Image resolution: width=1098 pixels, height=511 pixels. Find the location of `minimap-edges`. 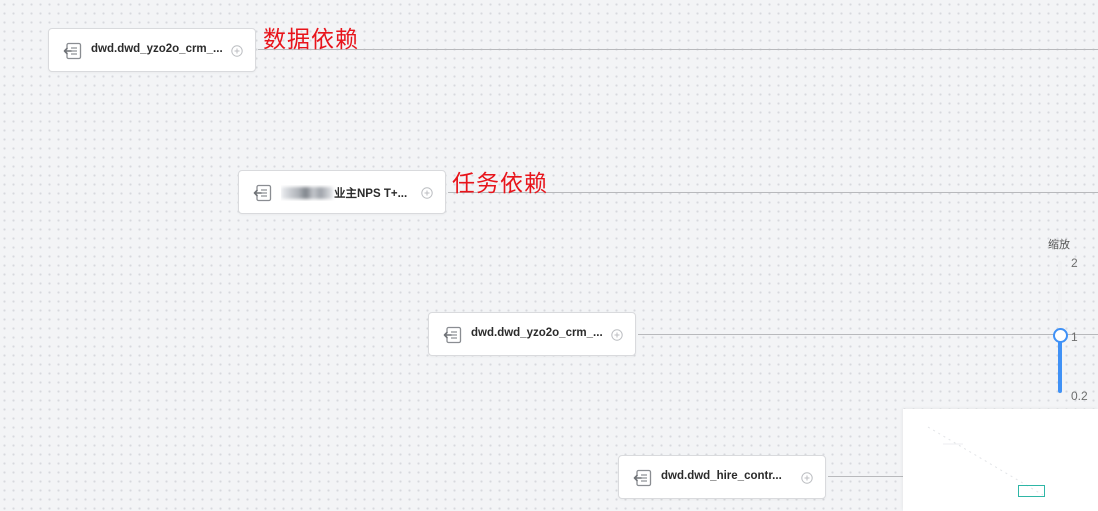

minimap-edges is located at coordinates (985, 461).